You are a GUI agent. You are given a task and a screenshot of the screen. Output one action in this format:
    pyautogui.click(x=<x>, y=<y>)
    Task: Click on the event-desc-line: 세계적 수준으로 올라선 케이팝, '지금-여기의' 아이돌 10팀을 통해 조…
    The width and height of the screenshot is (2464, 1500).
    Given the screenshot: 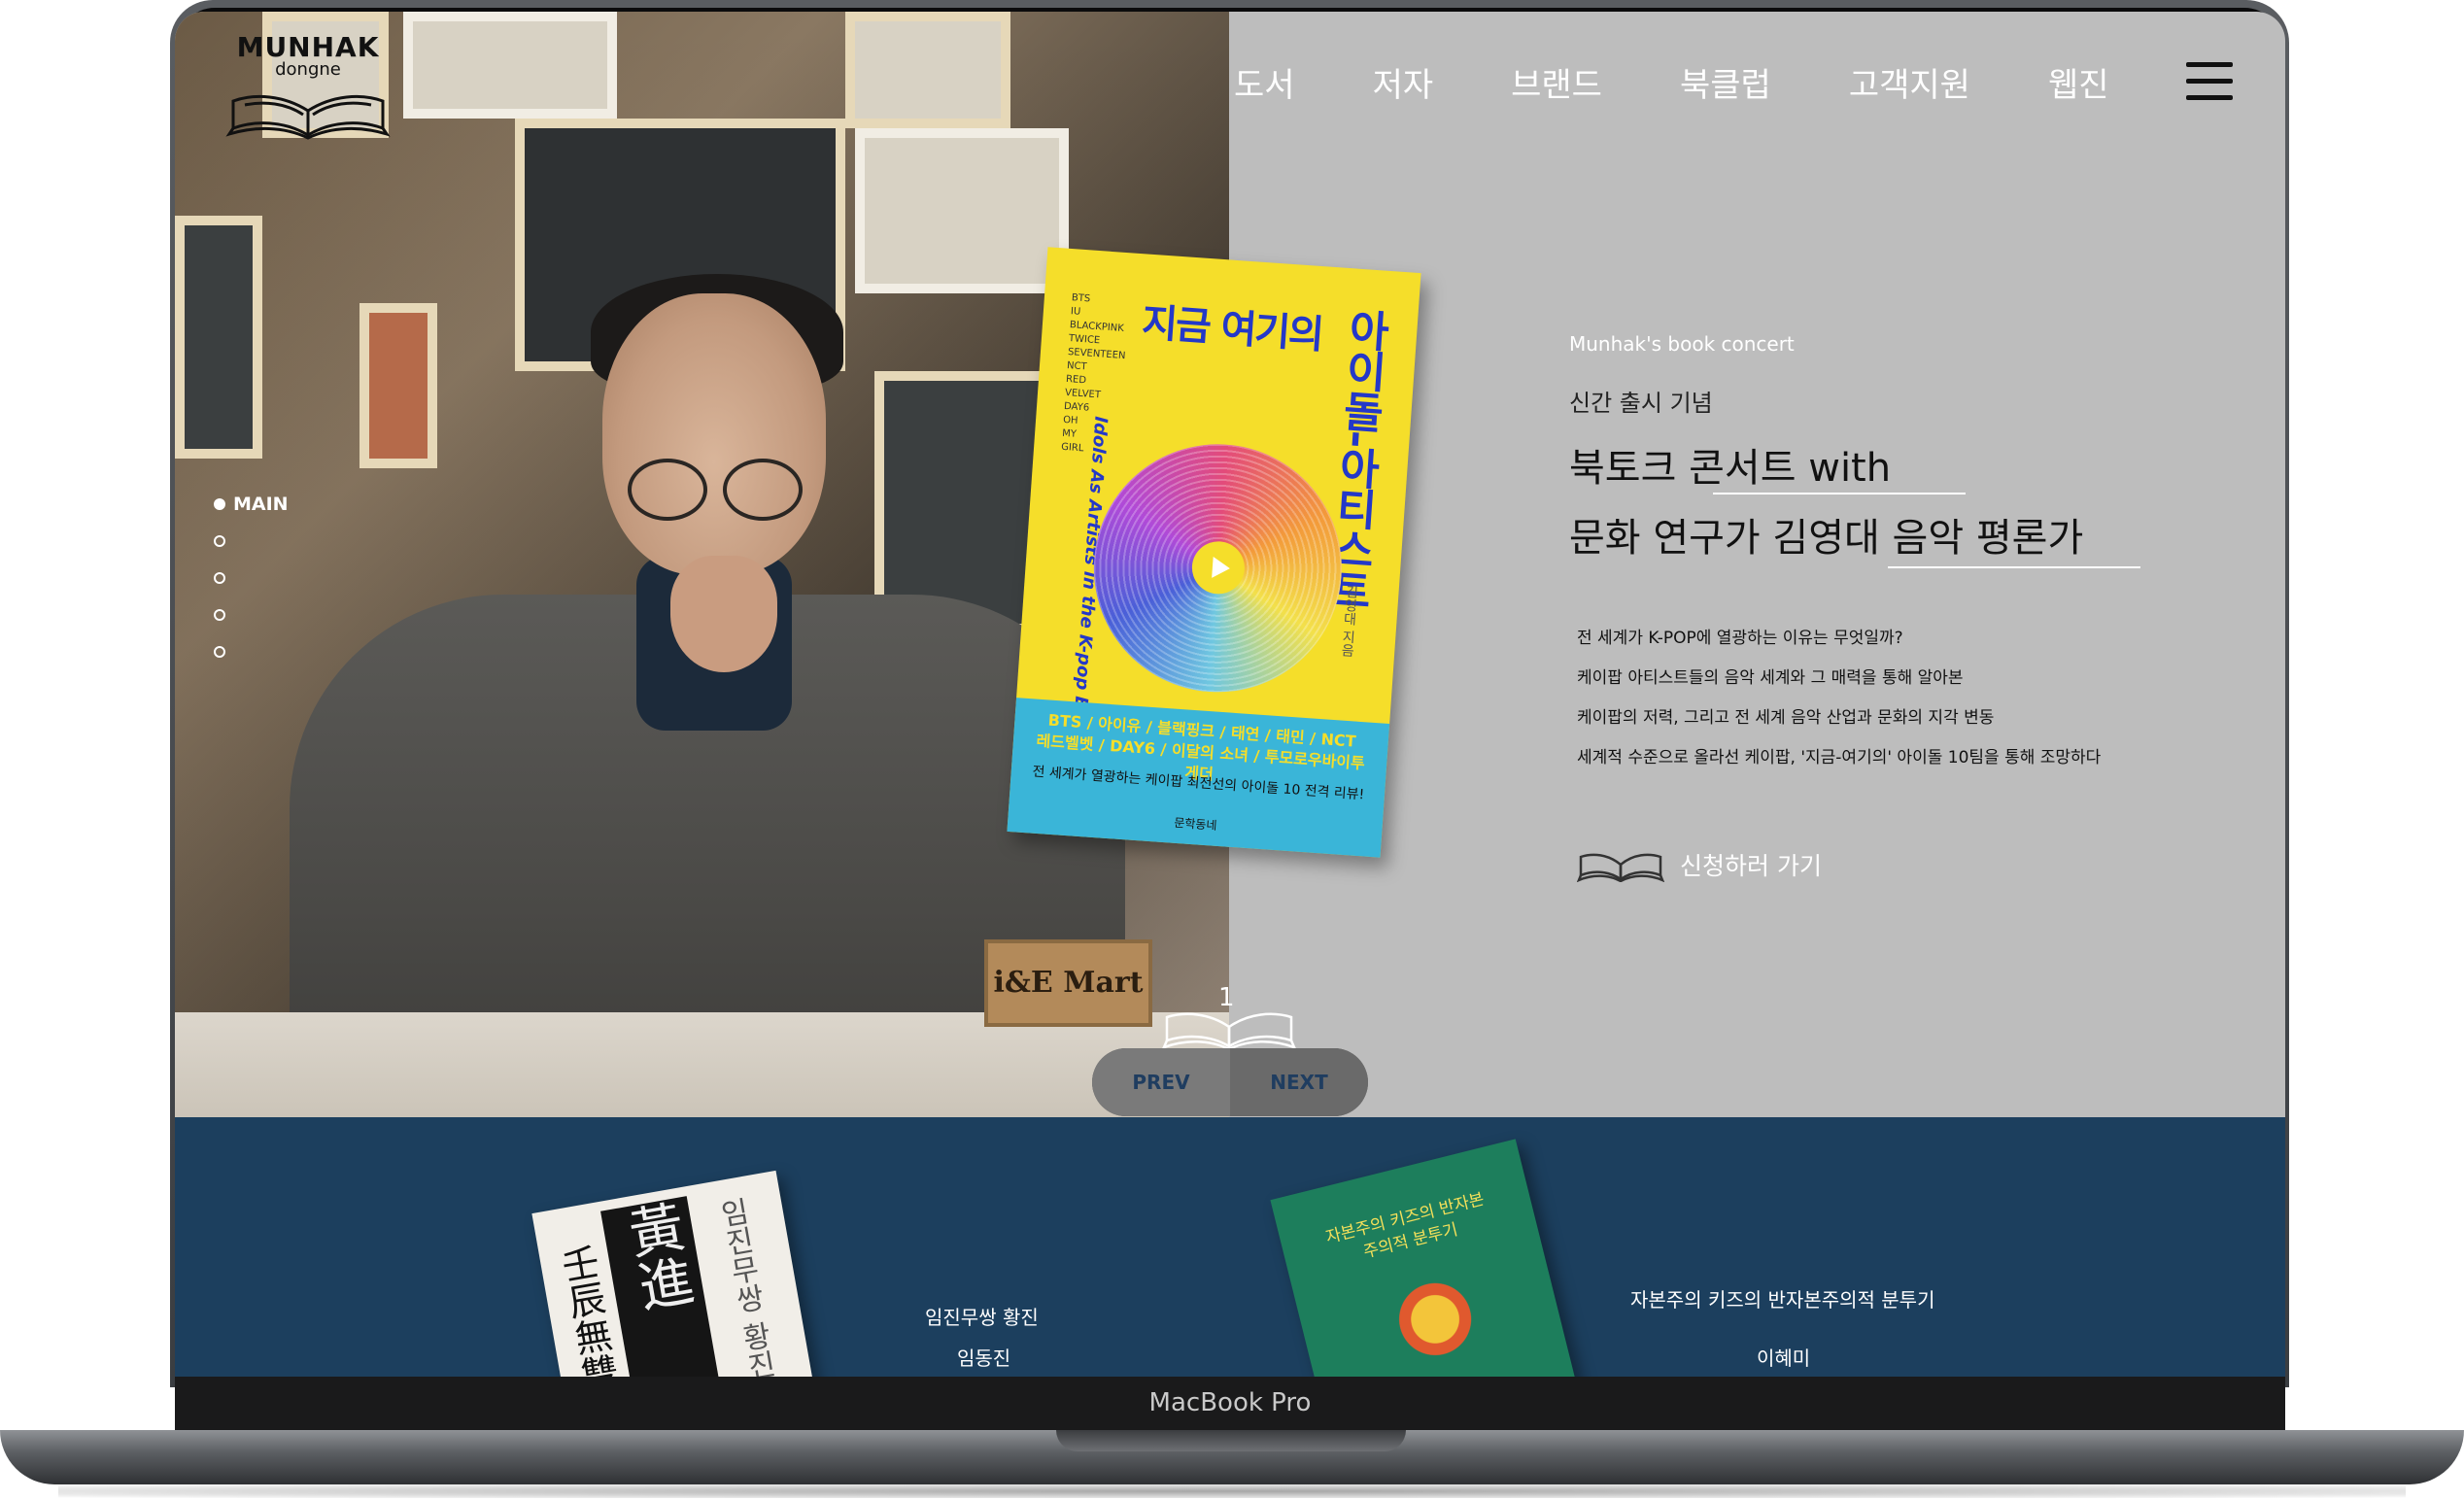 What is the action you would take?
    pyautogui.click(x=1839, y=757)
    